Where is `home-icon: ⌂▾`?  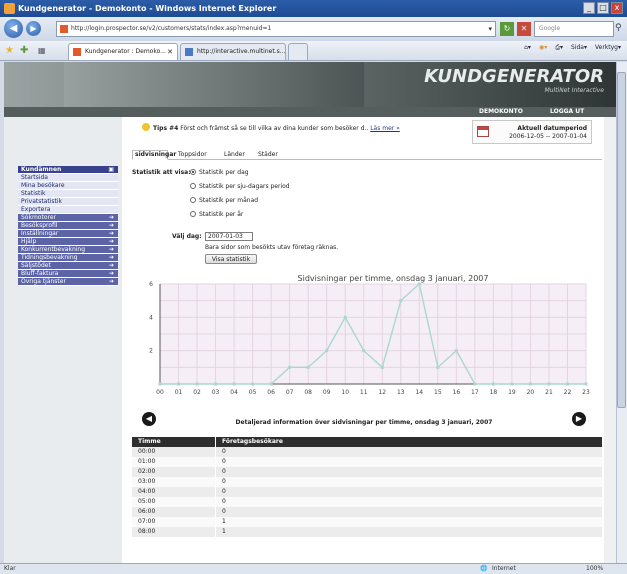
home-icon: ⌂▾ is located at coordinates (527, 48).